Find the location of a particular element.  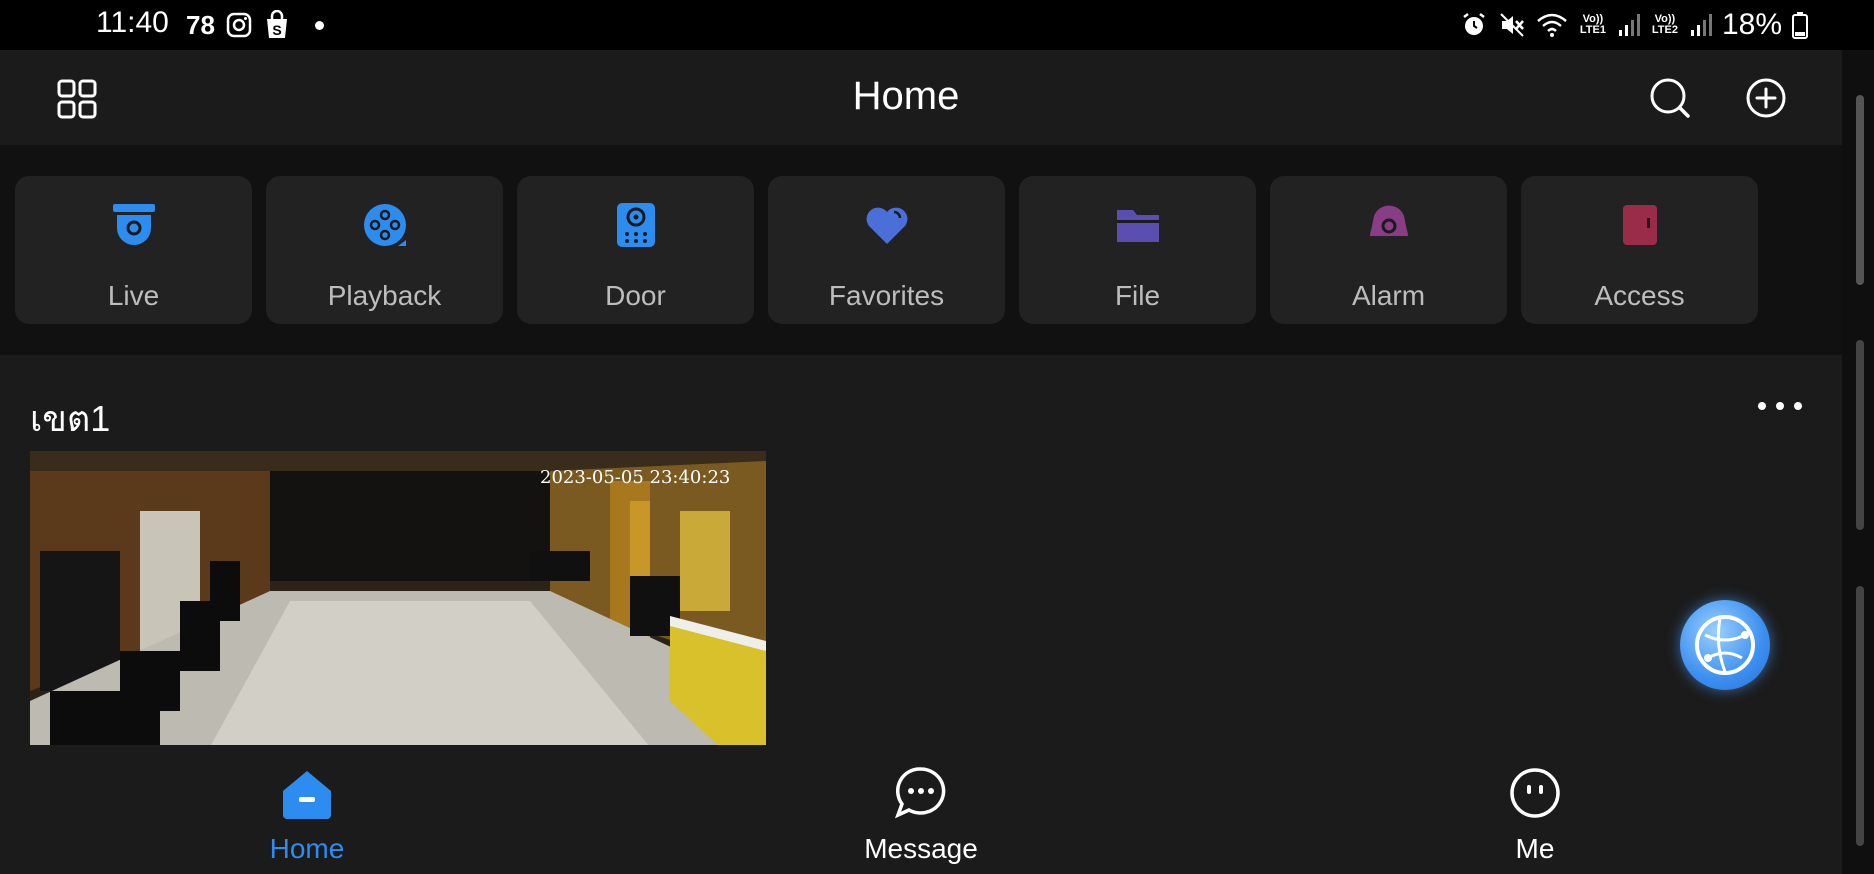

quick-action-live: Live is located at coordinates (133, 250).